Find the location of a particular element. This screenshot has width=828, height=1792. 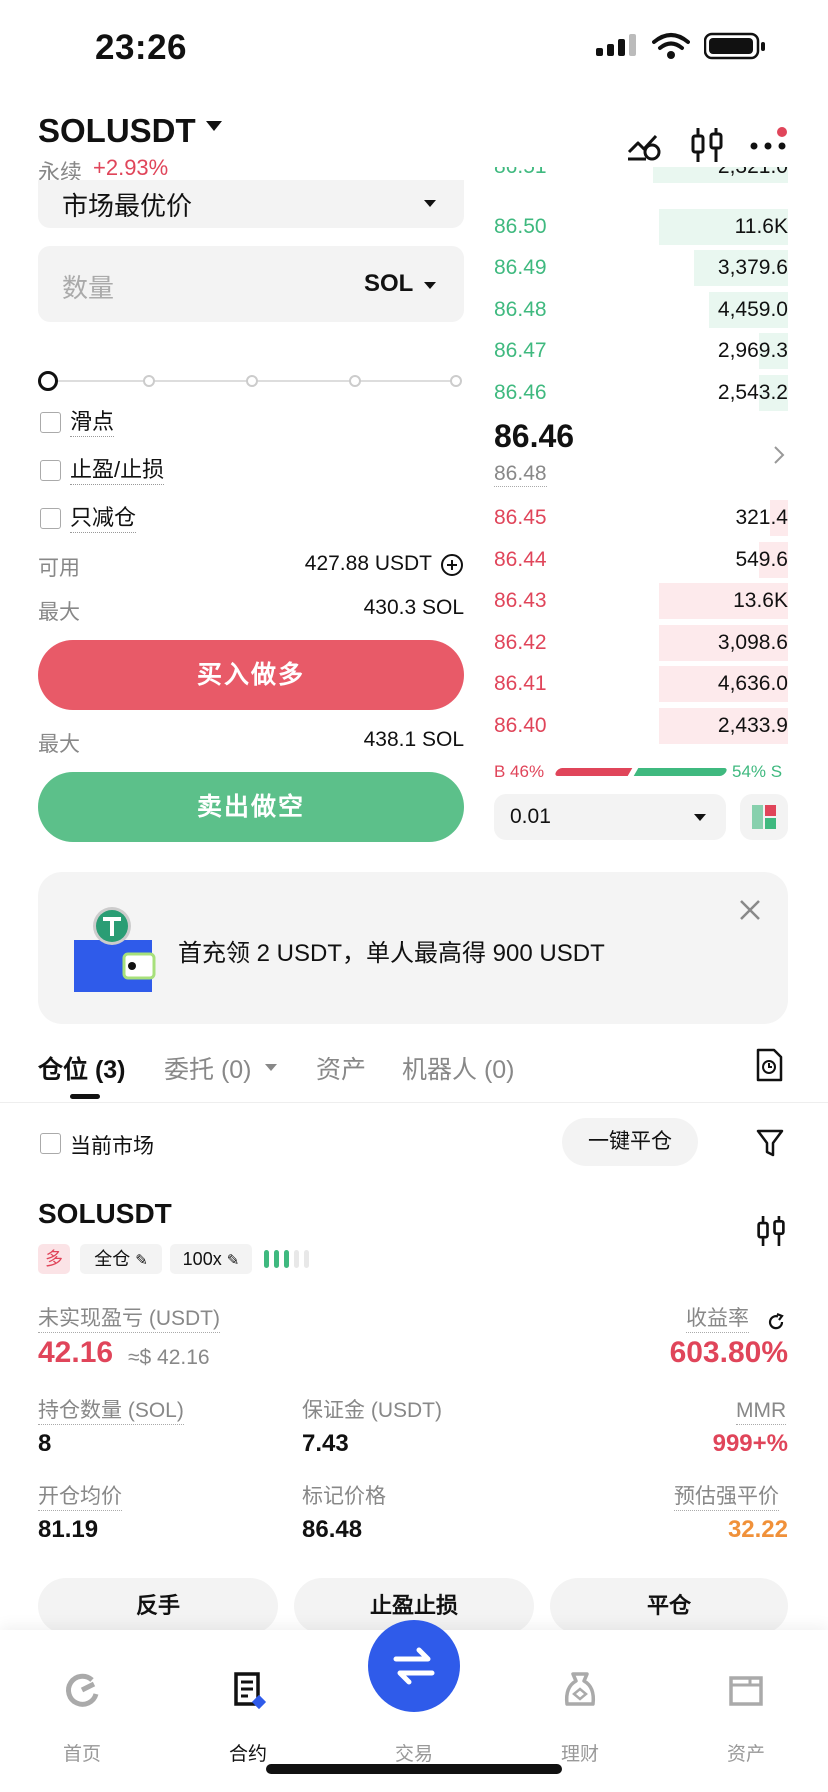

margin-mode-label: 全仓 is located at coordinates (112, 1259).